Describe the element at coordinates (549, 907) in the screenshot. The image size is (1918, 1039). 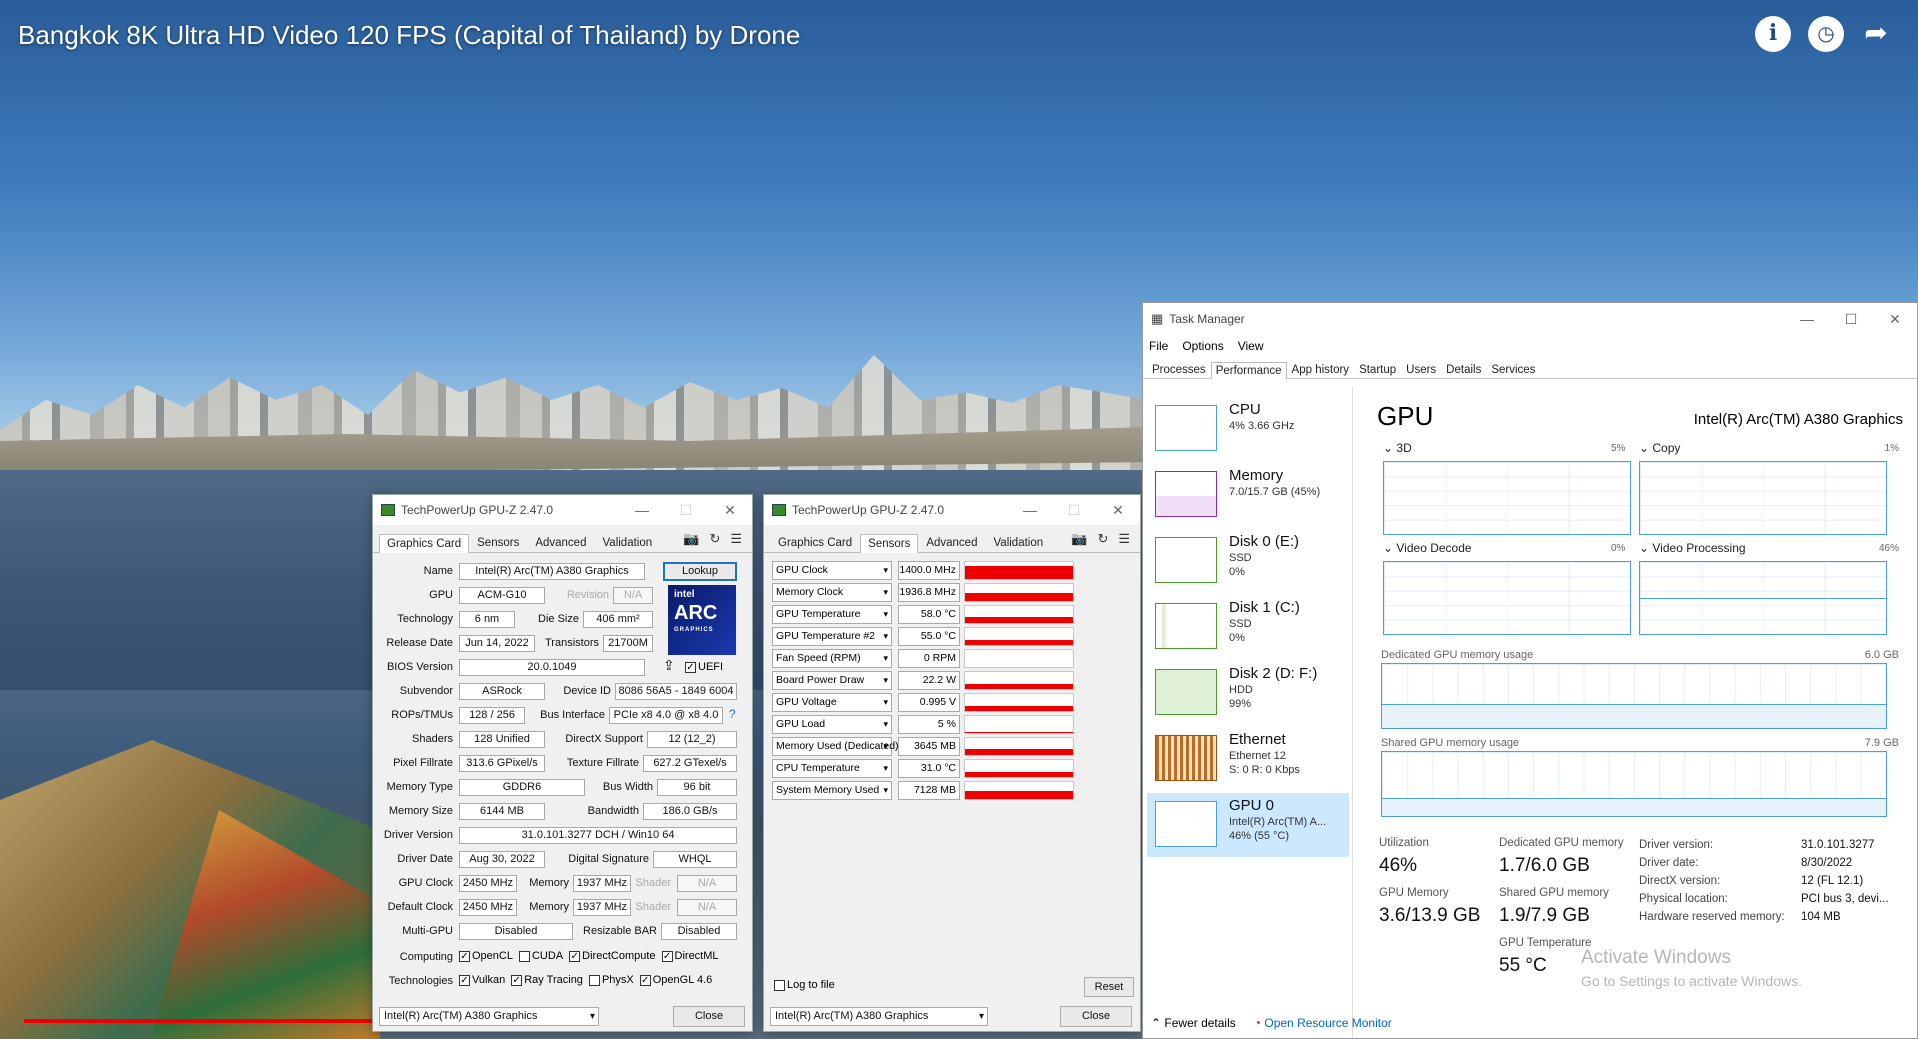
I see `default-memory-label: Memory` at that location.